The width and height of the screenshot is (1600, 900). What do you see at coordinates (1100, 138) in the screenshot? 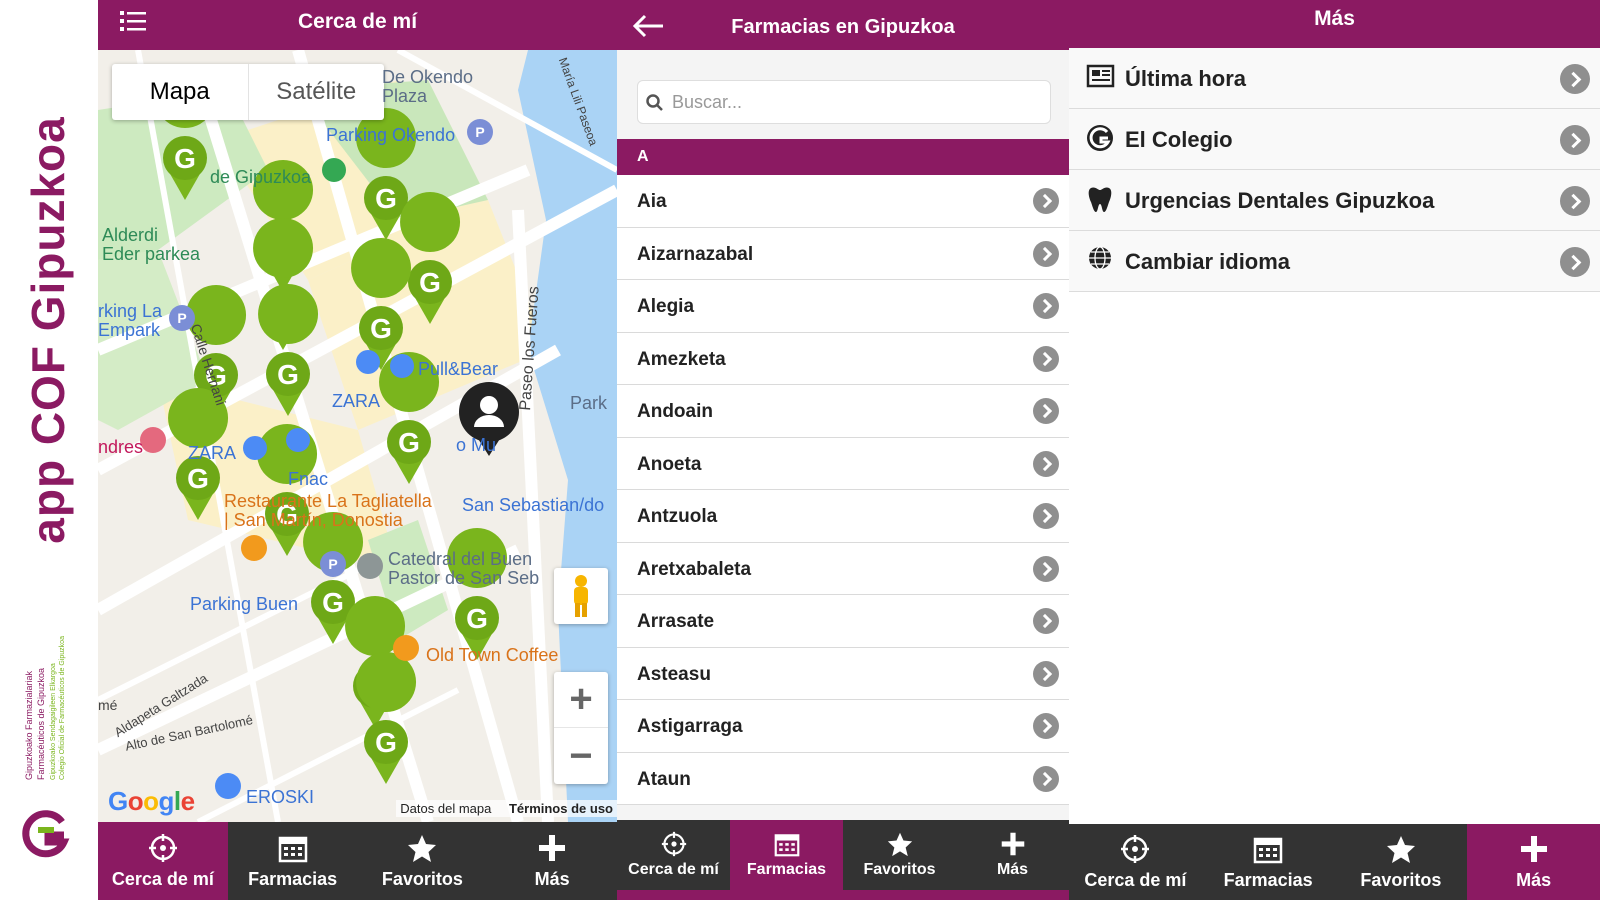
I see `cof-logo-icon` at bounding box center [1100, 138].